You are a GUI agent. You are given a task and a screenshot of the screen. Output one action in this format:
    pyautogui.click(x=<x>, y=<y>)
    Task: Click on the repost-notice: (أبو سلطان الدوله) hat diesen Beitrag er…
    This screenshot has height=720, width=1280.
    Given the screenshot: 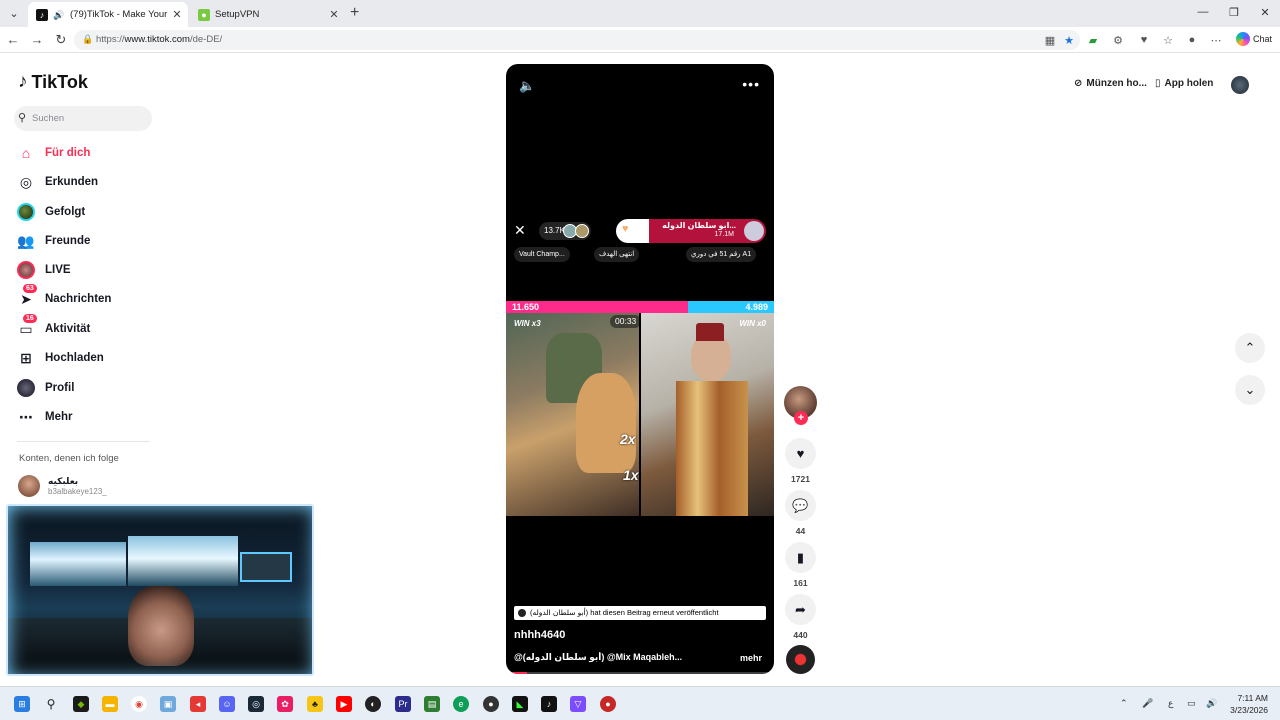 What is the action you would take?
    pyautogui.click(x=640, y=613)
    